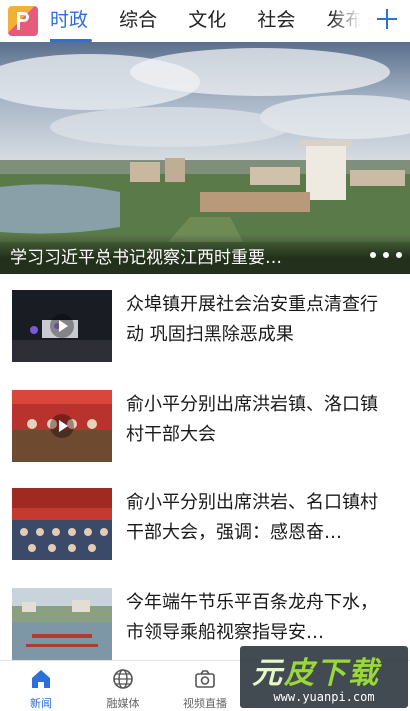  I want to click on carousel-dots, so click(382, 252).